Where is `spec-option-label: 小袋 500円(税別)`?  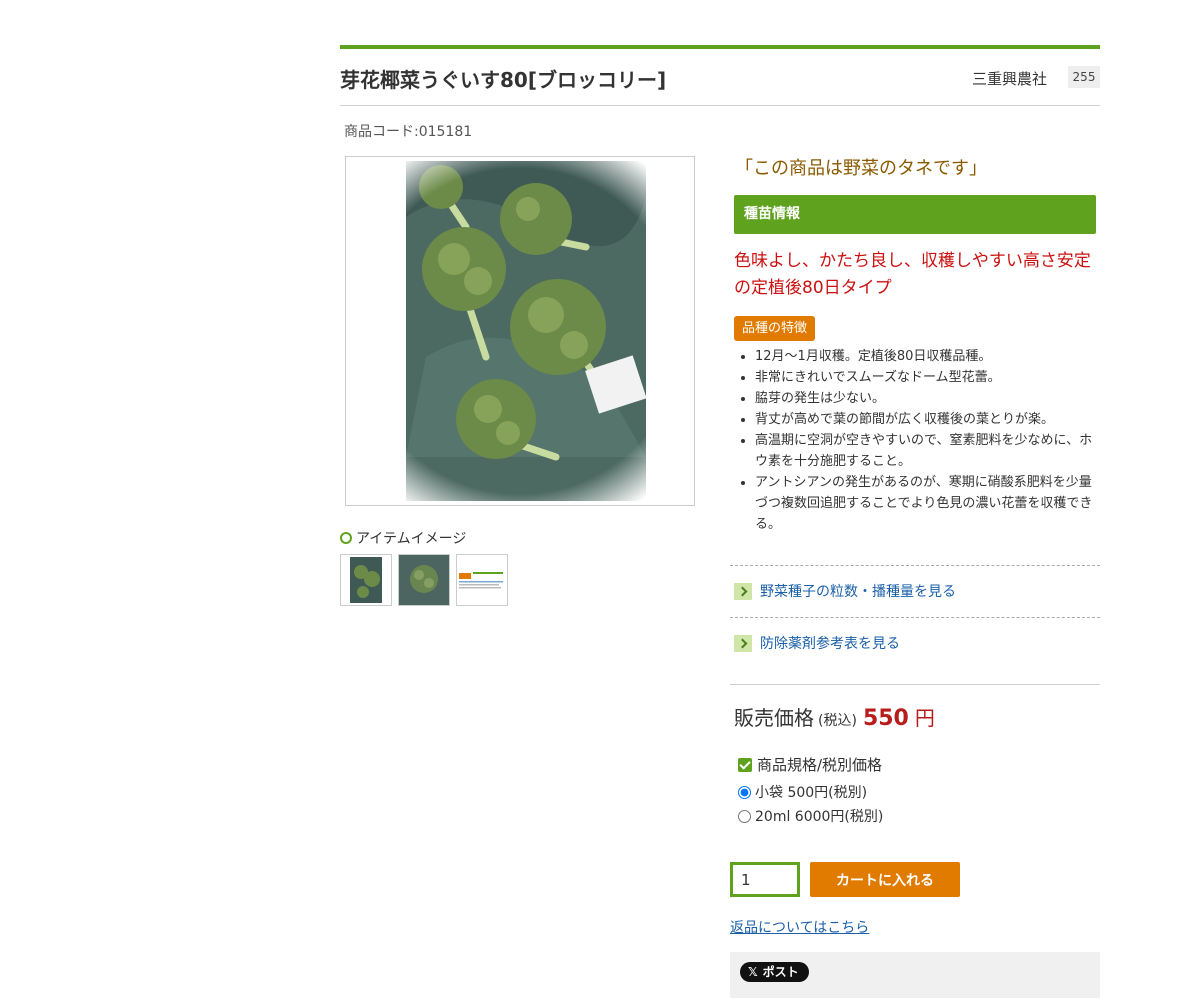
spec-option-label: 小袋 500円(税別) is located at coordinates (811, 793).